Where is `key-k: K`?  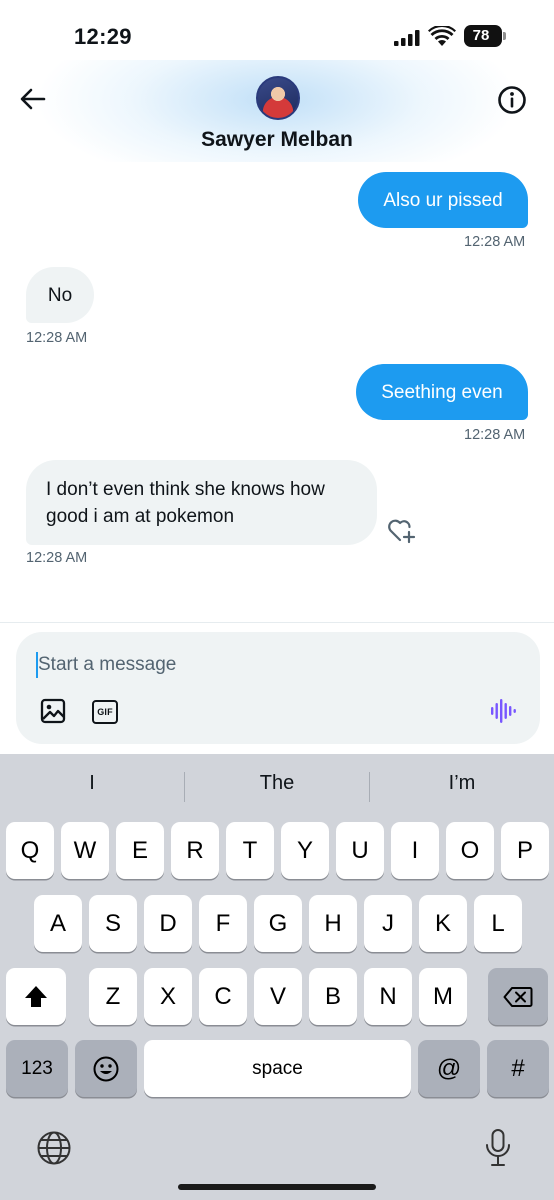 key-k: K is located at coordinates (443, 923).